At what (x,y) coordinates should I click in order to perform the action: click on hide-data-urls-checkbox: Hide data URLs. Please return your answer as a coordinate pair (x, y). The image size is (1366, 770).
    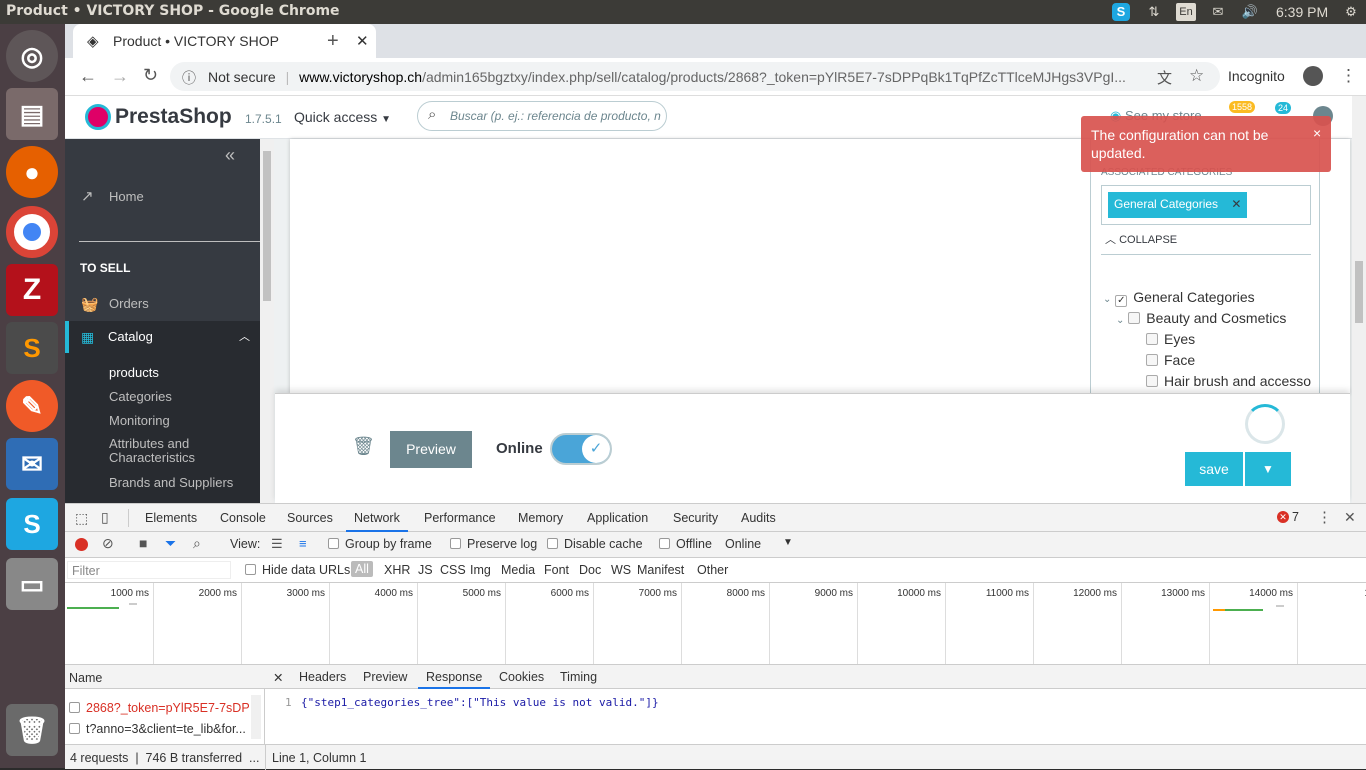
    Looking at the image, I should click on (297, 570).